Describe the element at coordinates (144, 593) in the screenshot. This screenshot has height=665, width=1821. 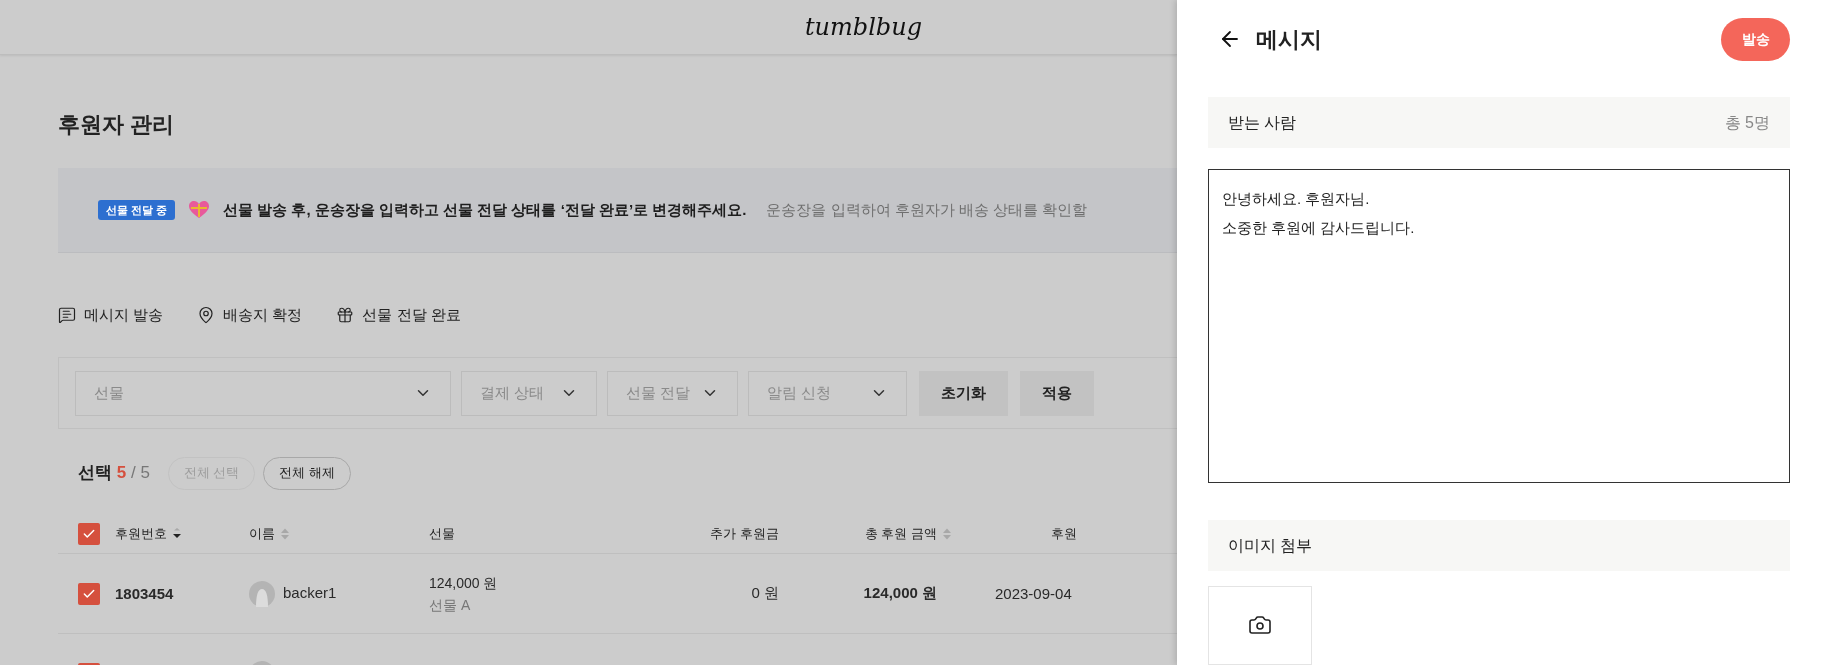
I see `backer-number: 1803454` at that location.